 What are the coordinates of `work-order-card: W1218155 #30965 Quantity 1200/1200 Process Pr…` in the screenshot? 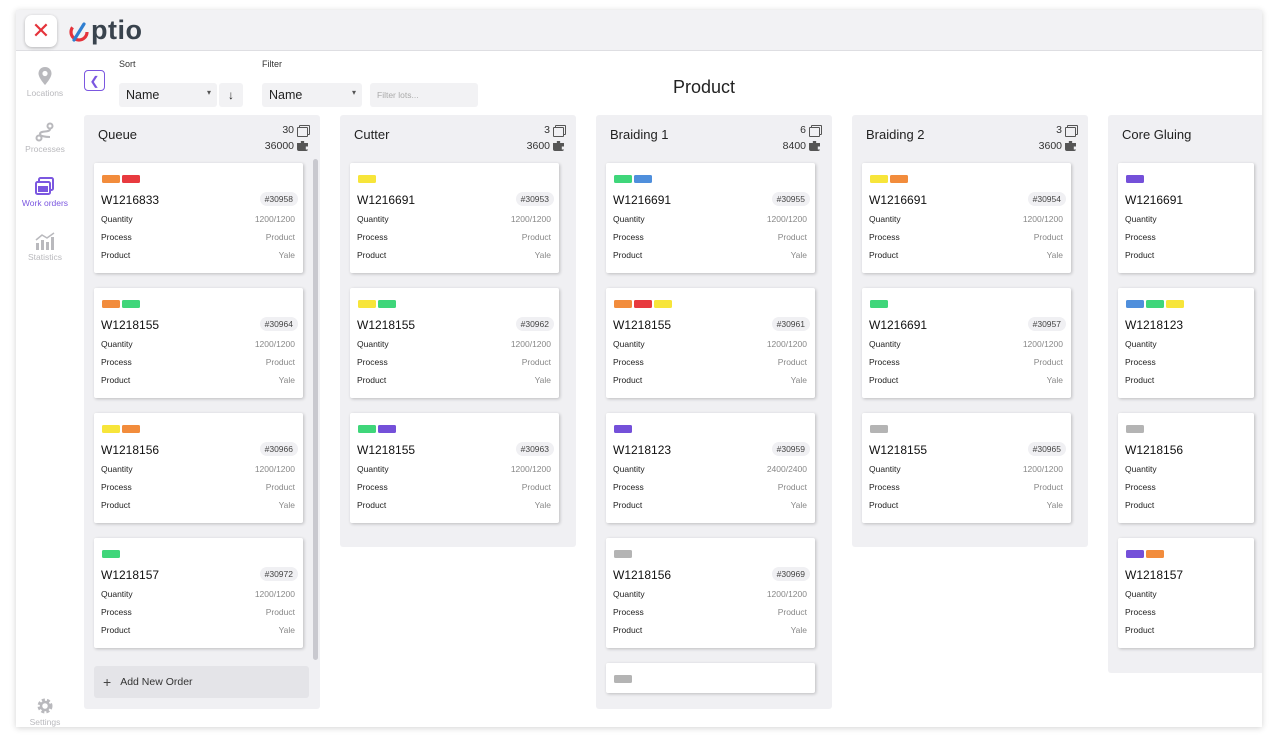 It's located at (966, 468).